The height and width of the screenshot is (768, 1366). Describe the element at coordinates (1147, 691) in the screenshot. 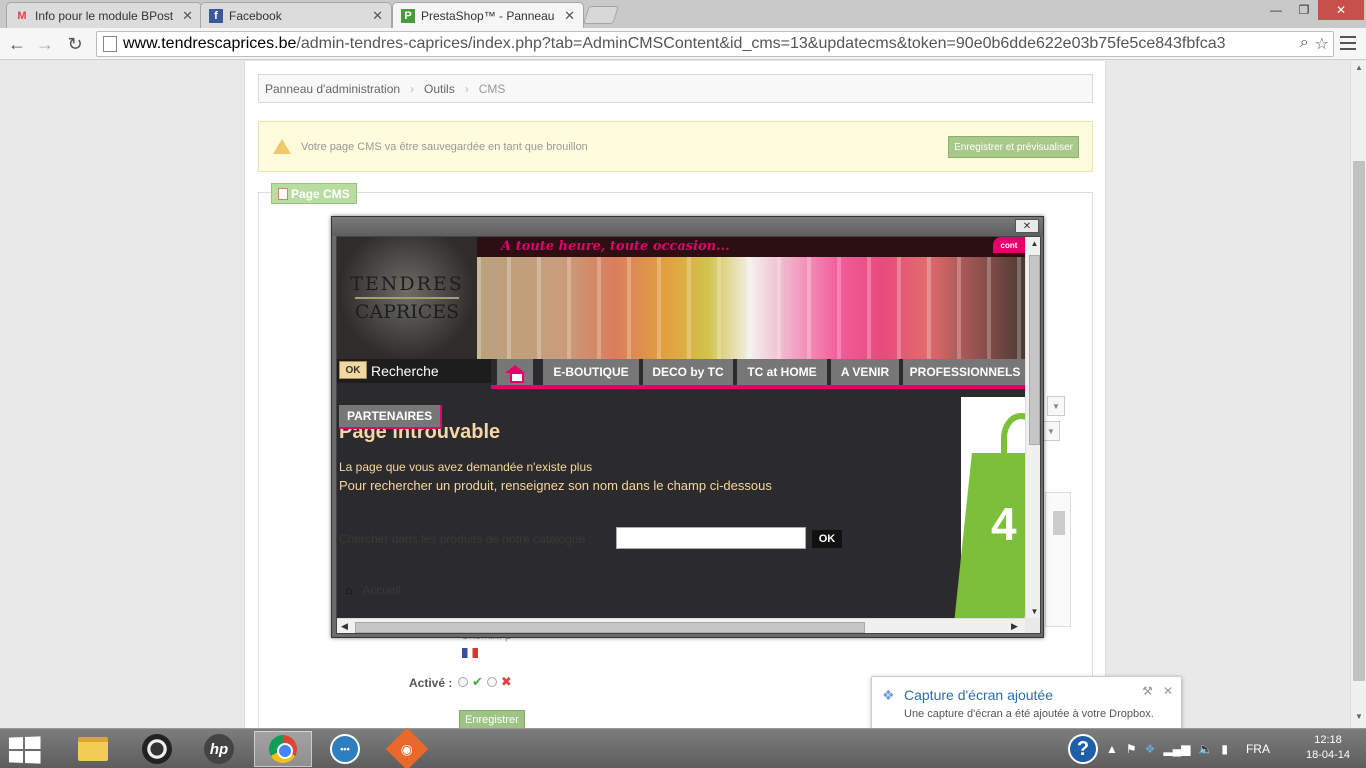

I see `settings-icon: ⚒` at that location.